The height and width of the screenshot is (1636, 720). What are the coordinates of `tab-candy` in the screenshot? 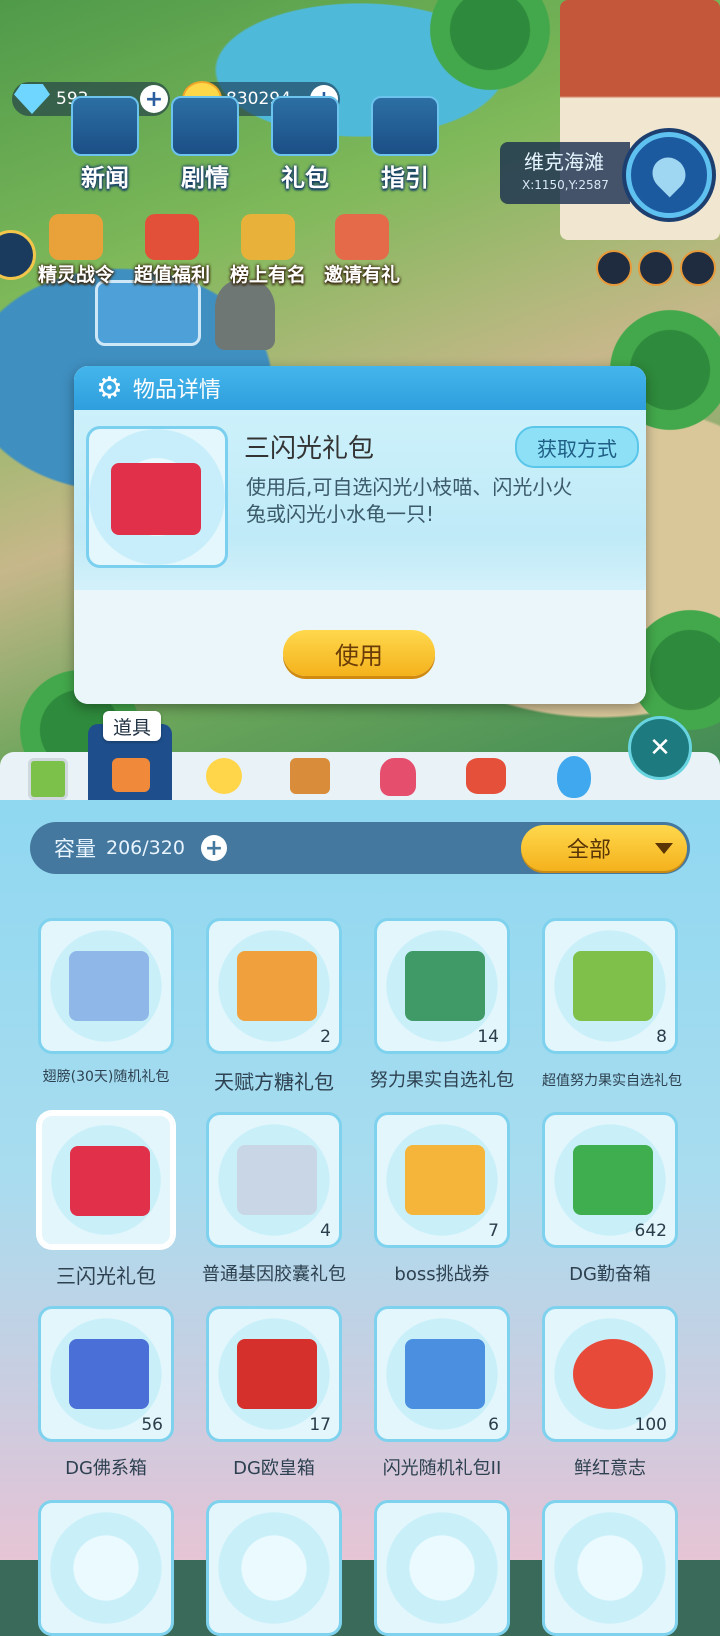 It's located at (224, 776).